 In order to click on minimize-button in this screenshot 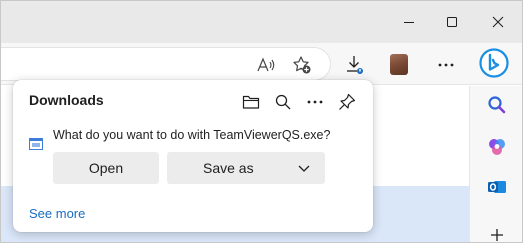, I will do `click(409, 22)`.